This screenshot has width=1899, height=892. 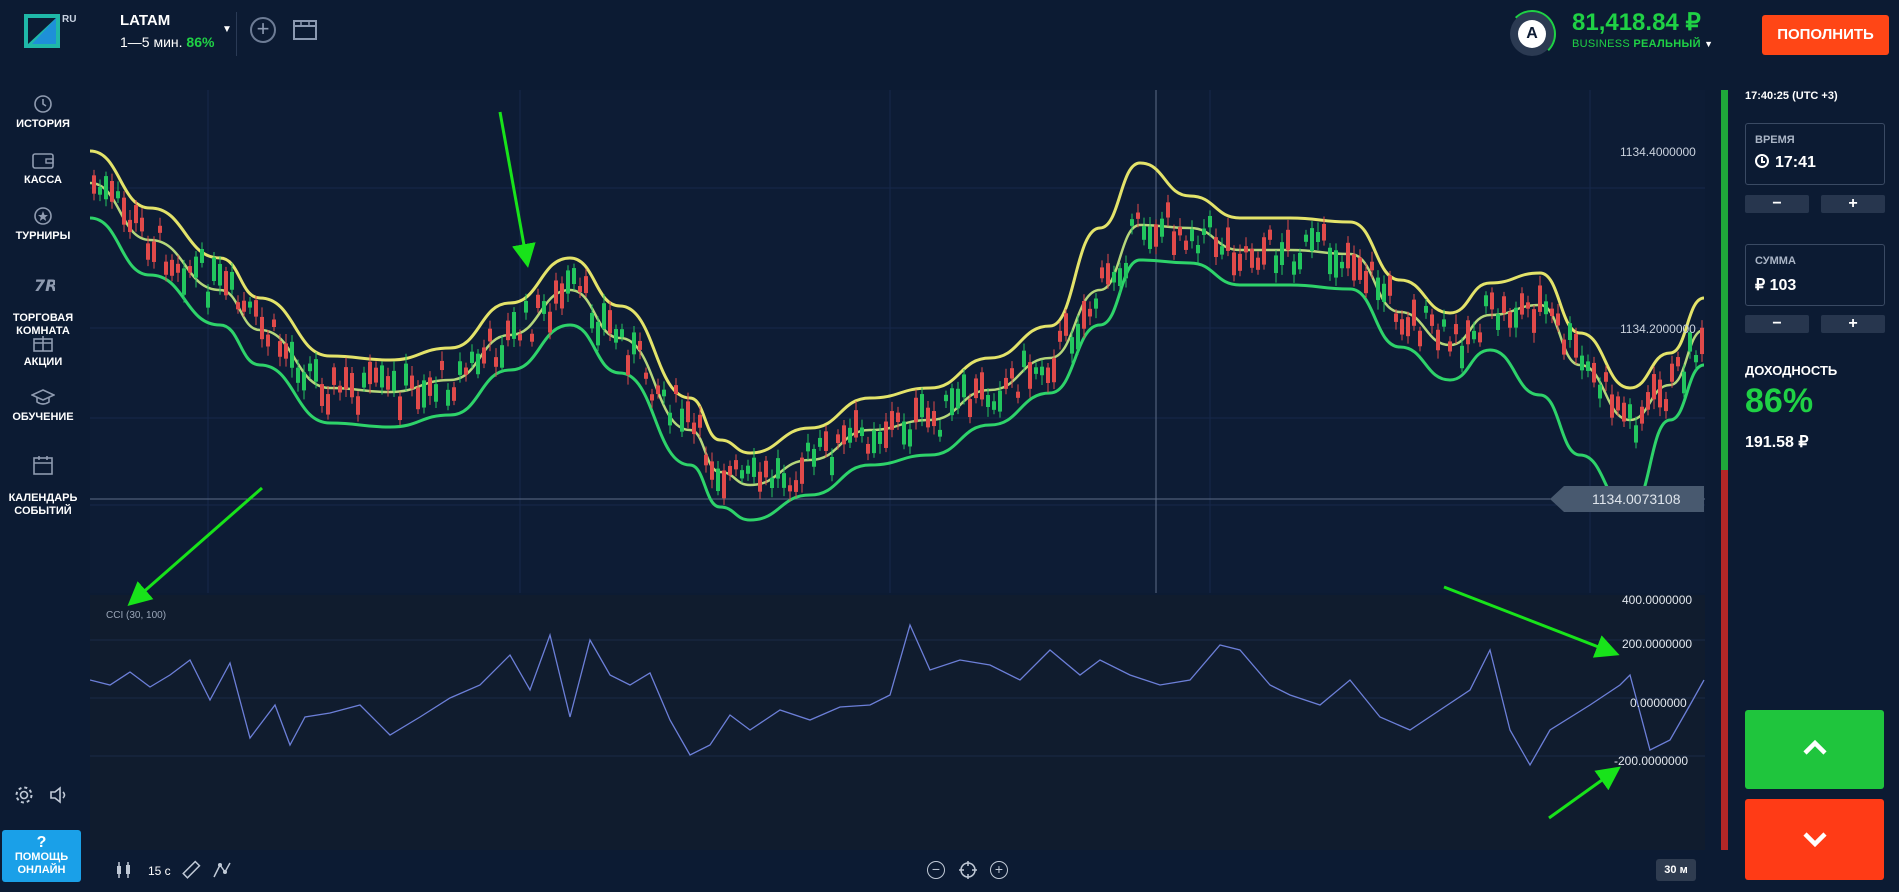 I want to click on account-switcher: BUSINESS РЕАЛЬНЫЙ ▼, so click(x=1642, y=44).